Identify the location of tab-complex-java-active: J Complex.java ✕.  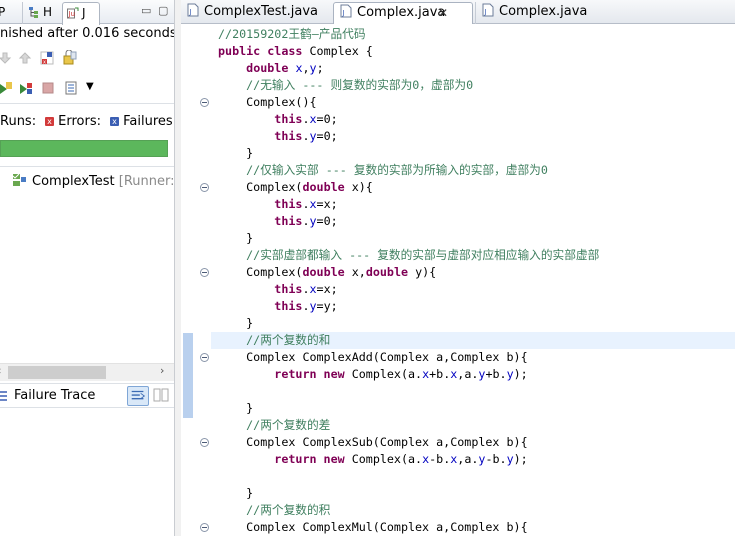
(403, 13).